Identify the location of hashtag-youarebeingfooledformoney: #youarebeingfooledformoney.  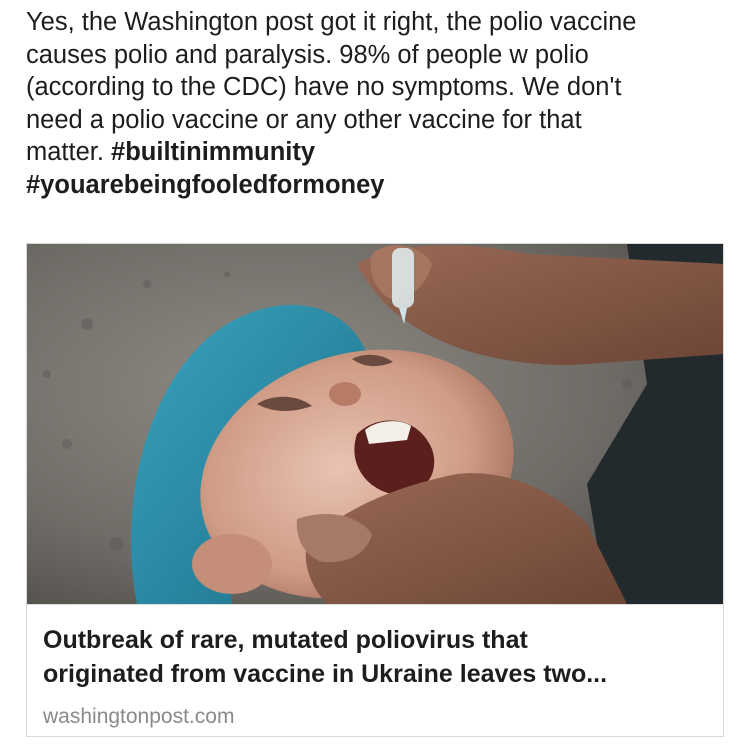
(205, 185).